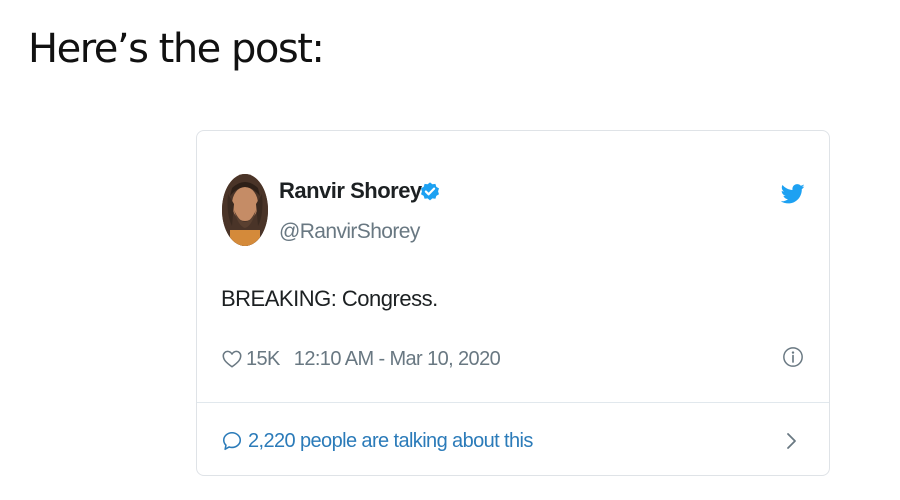 This screenshot has height=500, width=900. What do you see at coordinates (793, 357) in the screenshot?
I see `info-icon` at bounding box center [793, 357].